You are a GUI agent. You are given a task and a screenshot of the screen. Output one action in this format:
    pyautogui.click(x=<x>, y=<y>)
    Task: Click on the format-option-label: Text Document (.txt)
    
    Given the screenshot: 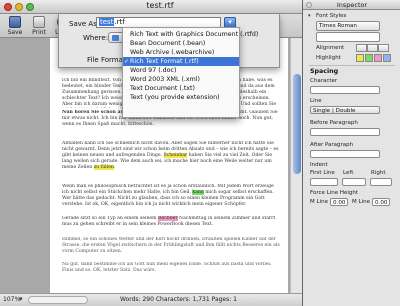 What is the action you would take?
    pyautogui.click(x=162, y=88)
    